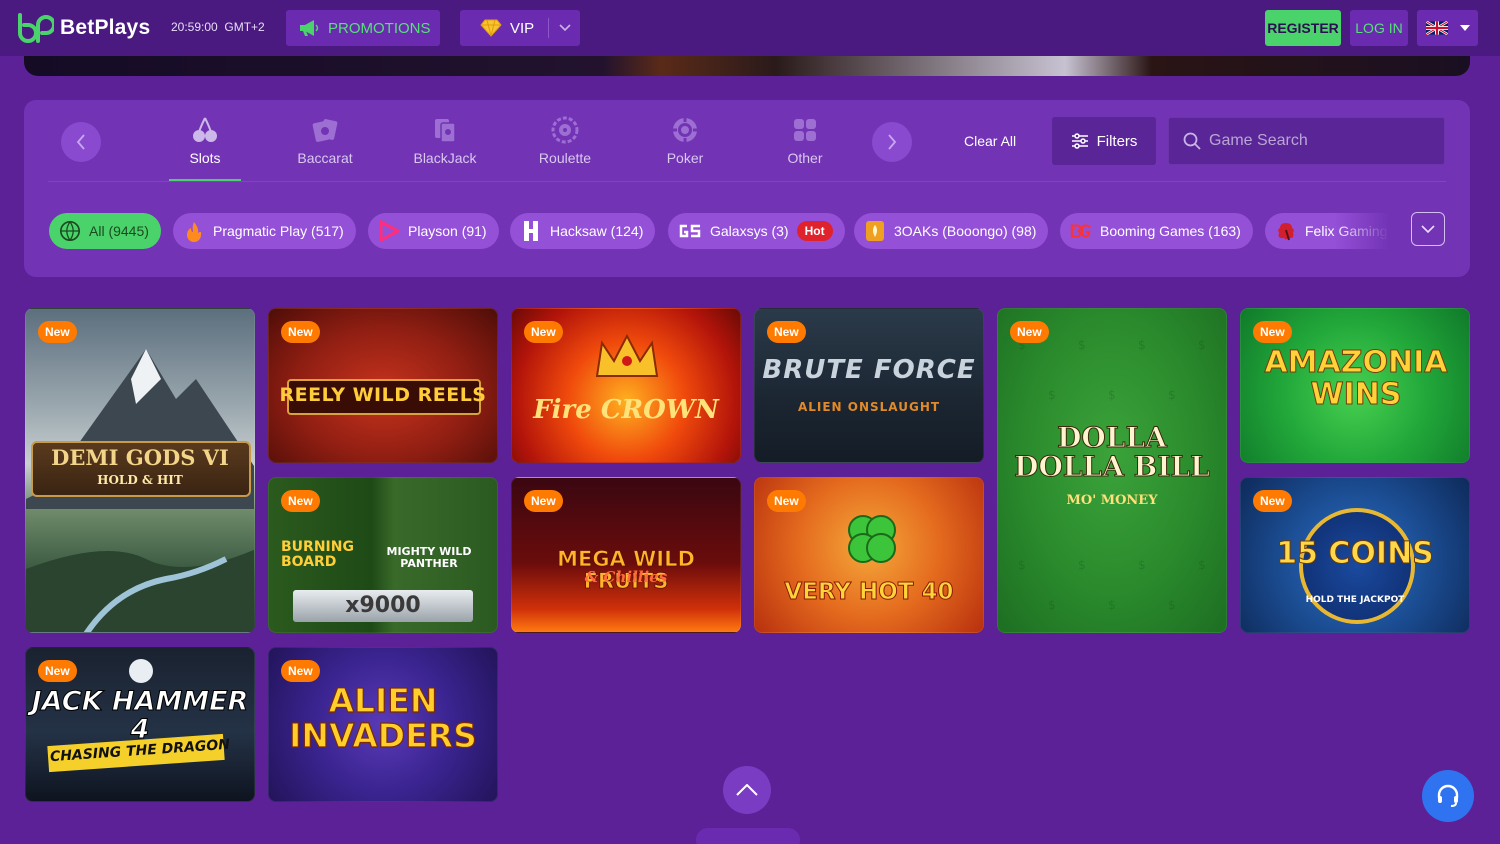 Image resolution: width=1500 pixels, height=844 pixels. I want to click on category-blackjack: BlackJack, so click(445, 148).